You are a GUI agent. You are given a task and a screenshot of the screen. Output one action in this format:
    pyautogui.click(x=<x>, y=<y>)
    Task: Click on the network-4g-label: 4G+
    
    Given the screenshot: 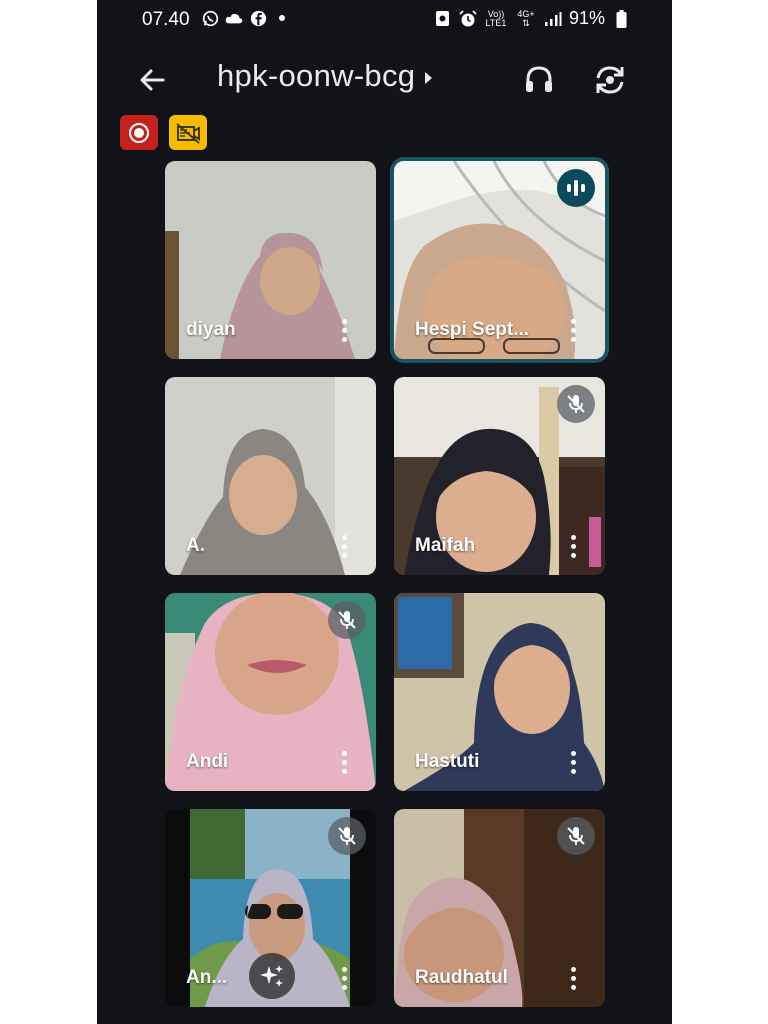 What is the action you would take?
    pyautogui.click(x=526, y=13)
    